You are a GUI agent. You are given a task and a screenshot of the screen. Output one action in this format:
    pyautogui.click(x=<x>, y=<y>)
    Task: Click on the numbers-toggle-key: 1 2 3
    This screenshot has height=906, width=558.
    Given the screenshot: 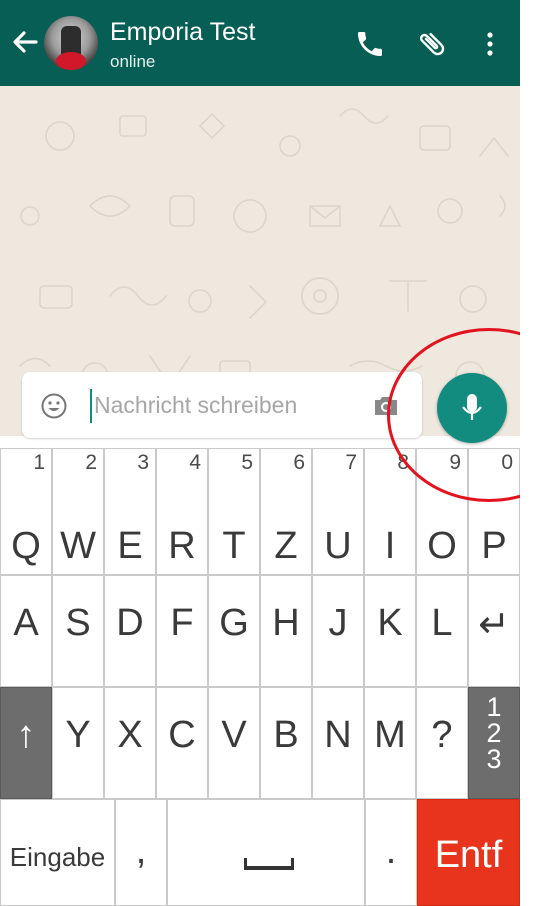 What is the action you would take?
    pyautogui.click(x=494, y=743)
    